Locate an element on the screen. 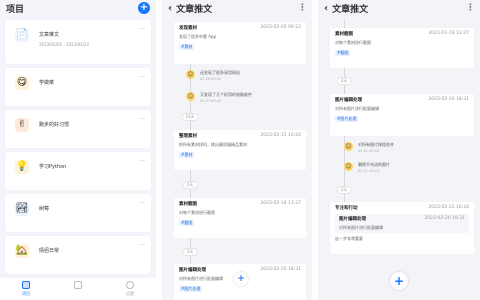  add-project-button: + is located at coordinates (144, 8).